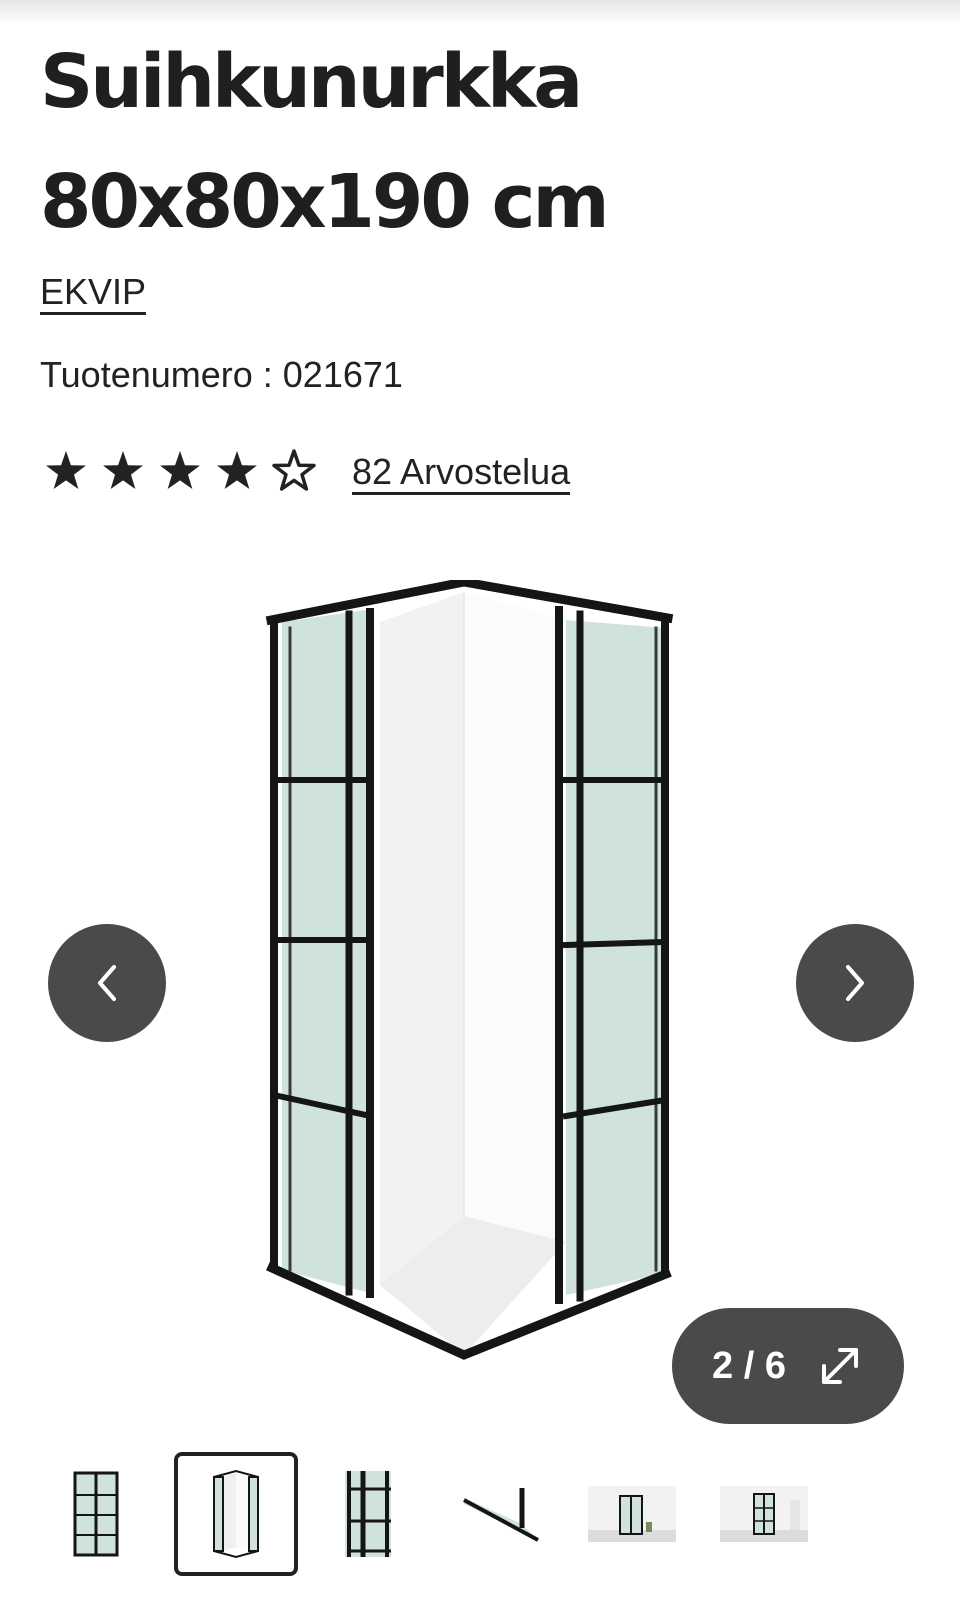  I want to click on chevron-left-icon, so click(107, 983).